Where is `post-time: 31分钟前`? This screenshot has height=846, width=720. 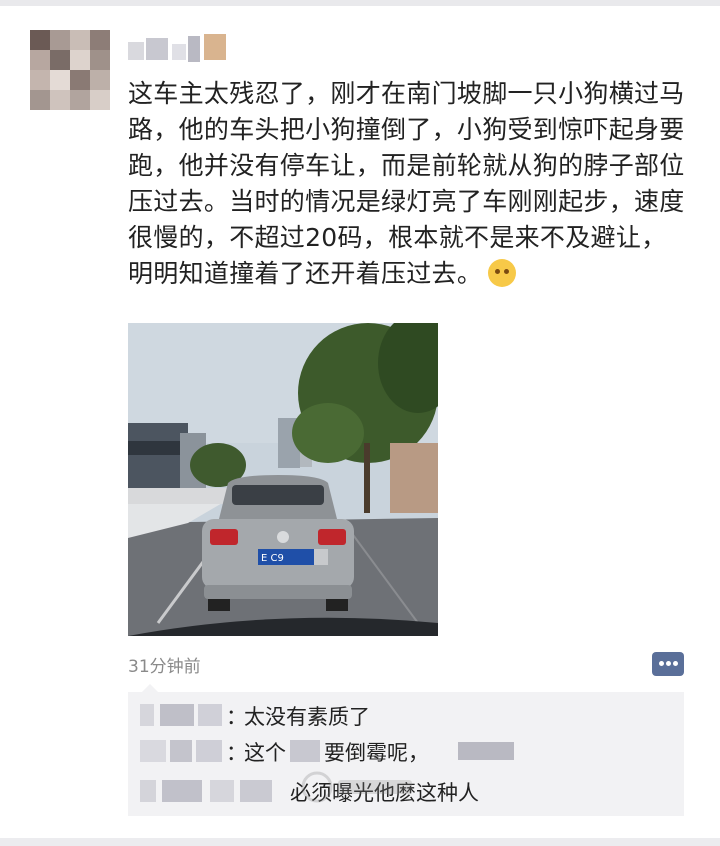
post-time: 31分钟前 is located at coordinates (164, 667).